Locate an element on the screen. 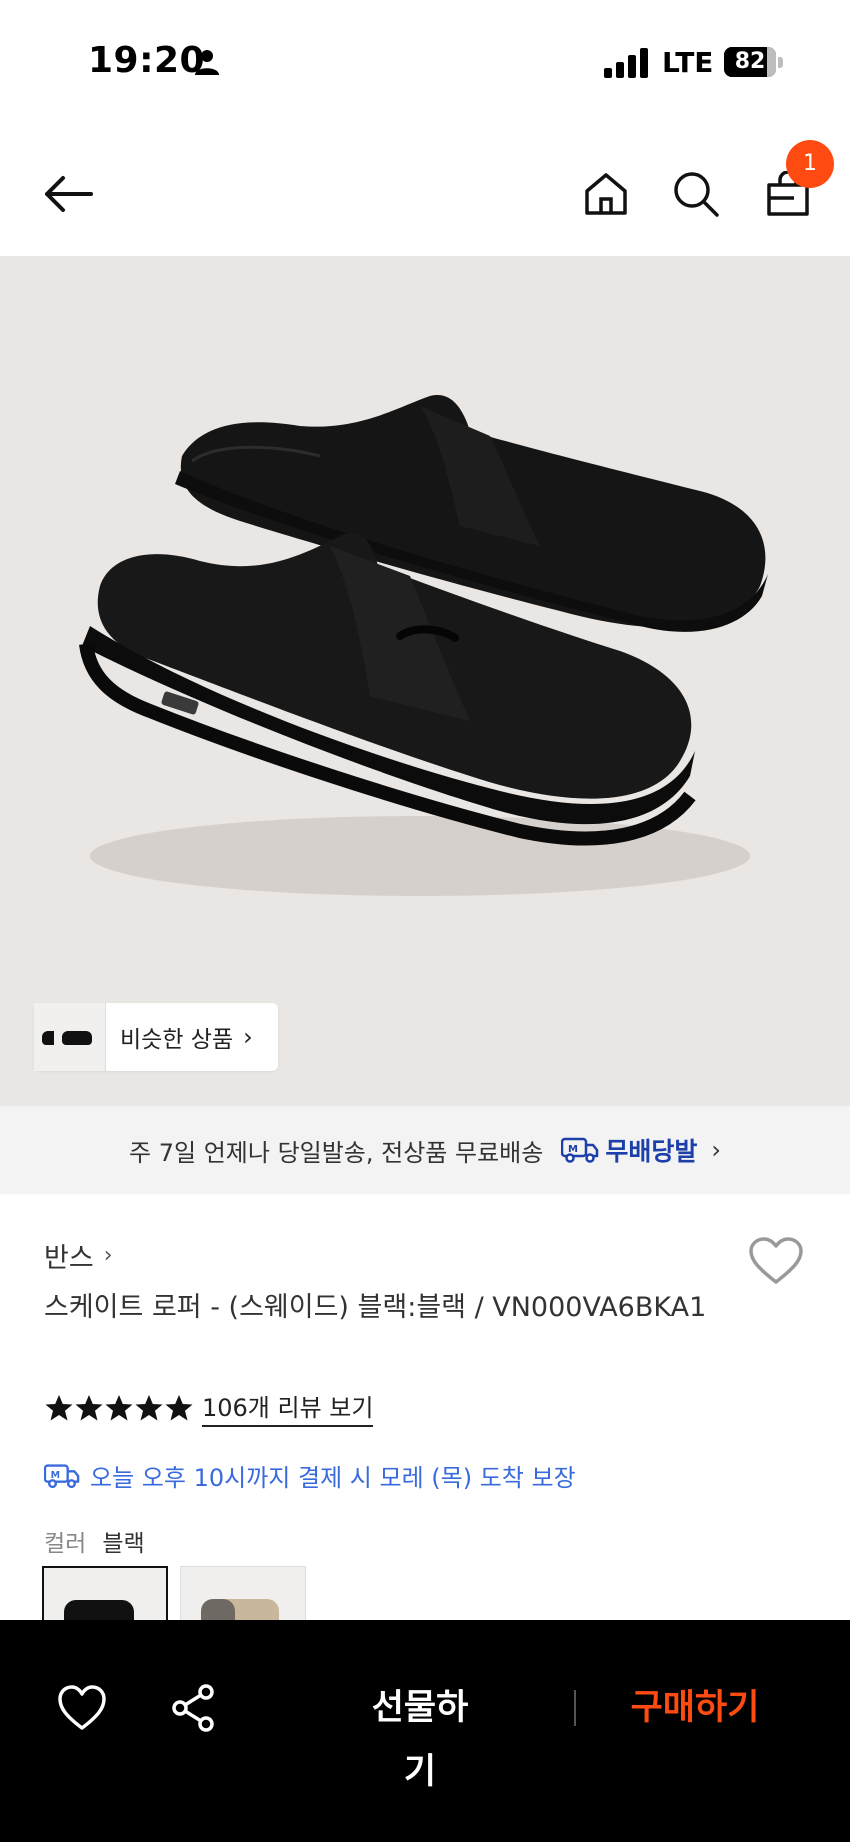 Image resolution: width=850 pixels, height=1842 pixels. bottom-action-bar: 선물하기 구매하기 is located at coordinates (425, 1731).